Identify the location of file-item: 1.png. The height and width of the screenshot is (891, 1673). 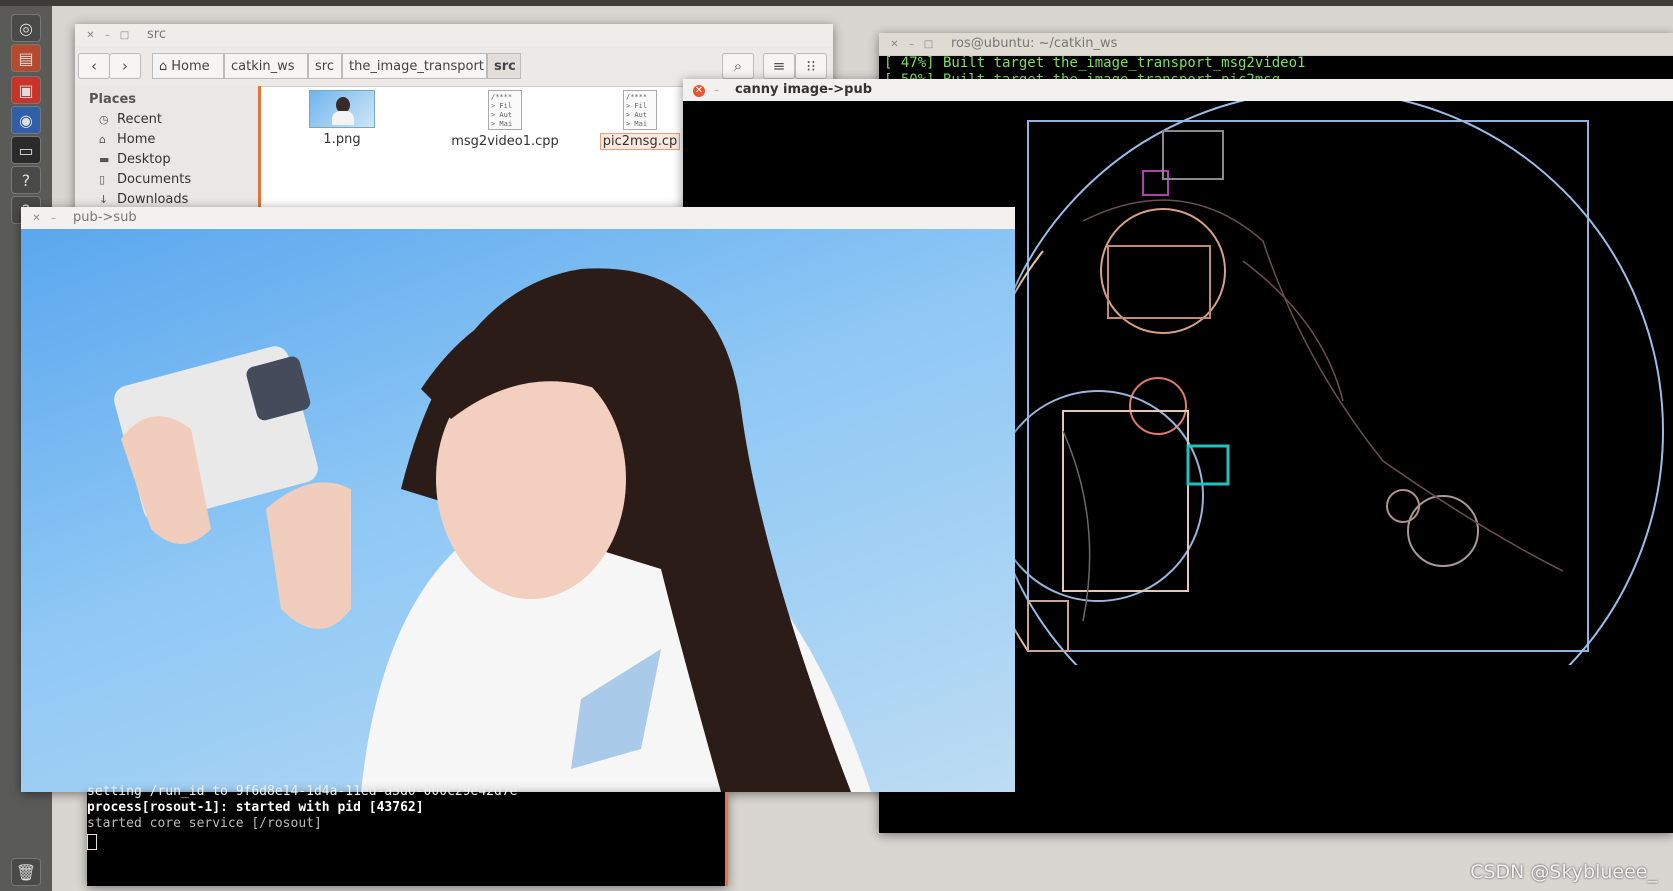
(342, 118).